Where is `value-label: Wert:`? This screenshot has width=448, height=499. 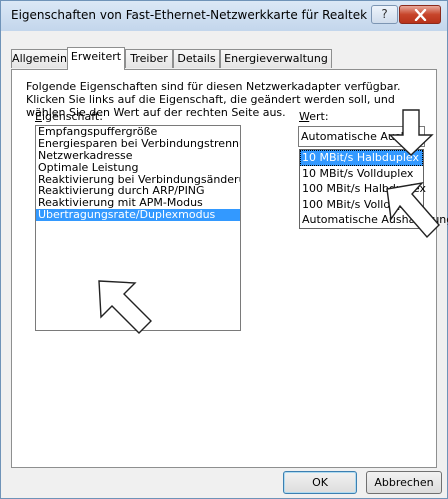 value-label: Wert: is located at coordinates (314, 116).